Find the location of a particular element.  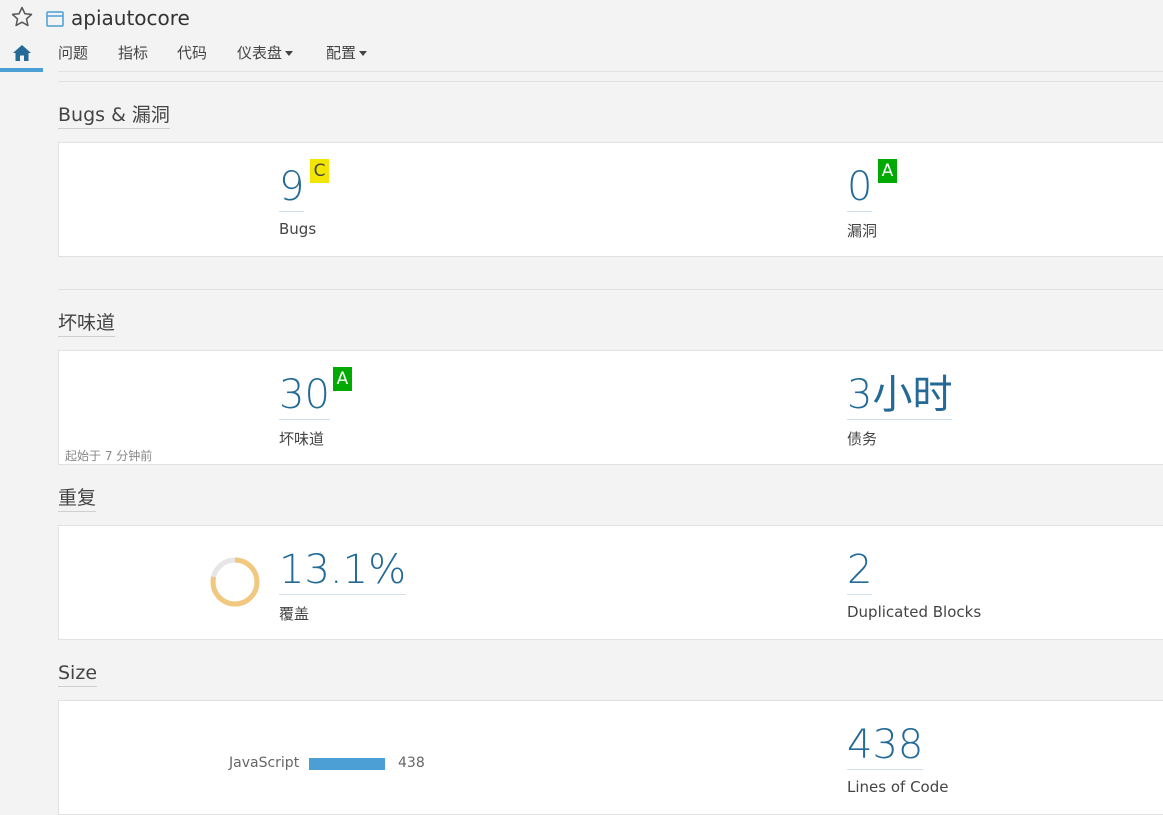

duplications-label: 覆盖 is located at coordinates (294, 614).